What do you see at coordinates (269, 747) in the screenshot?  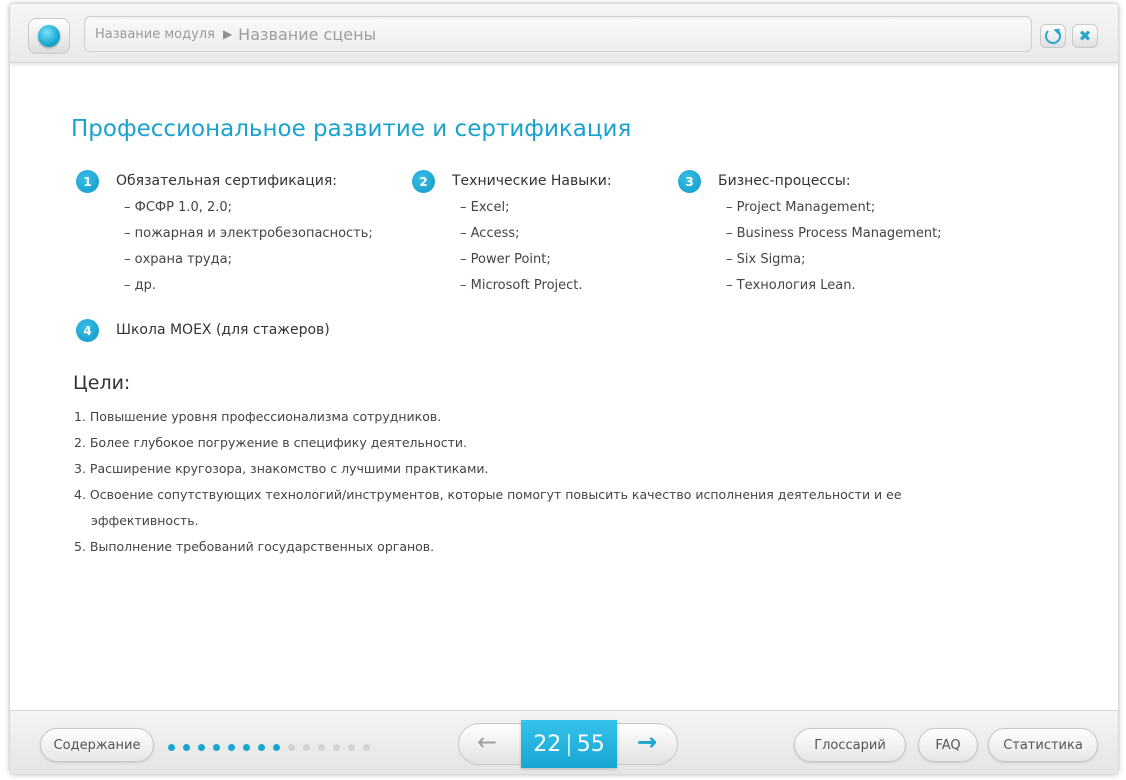 I see `progress-dots` at bounding box center [269, 747].